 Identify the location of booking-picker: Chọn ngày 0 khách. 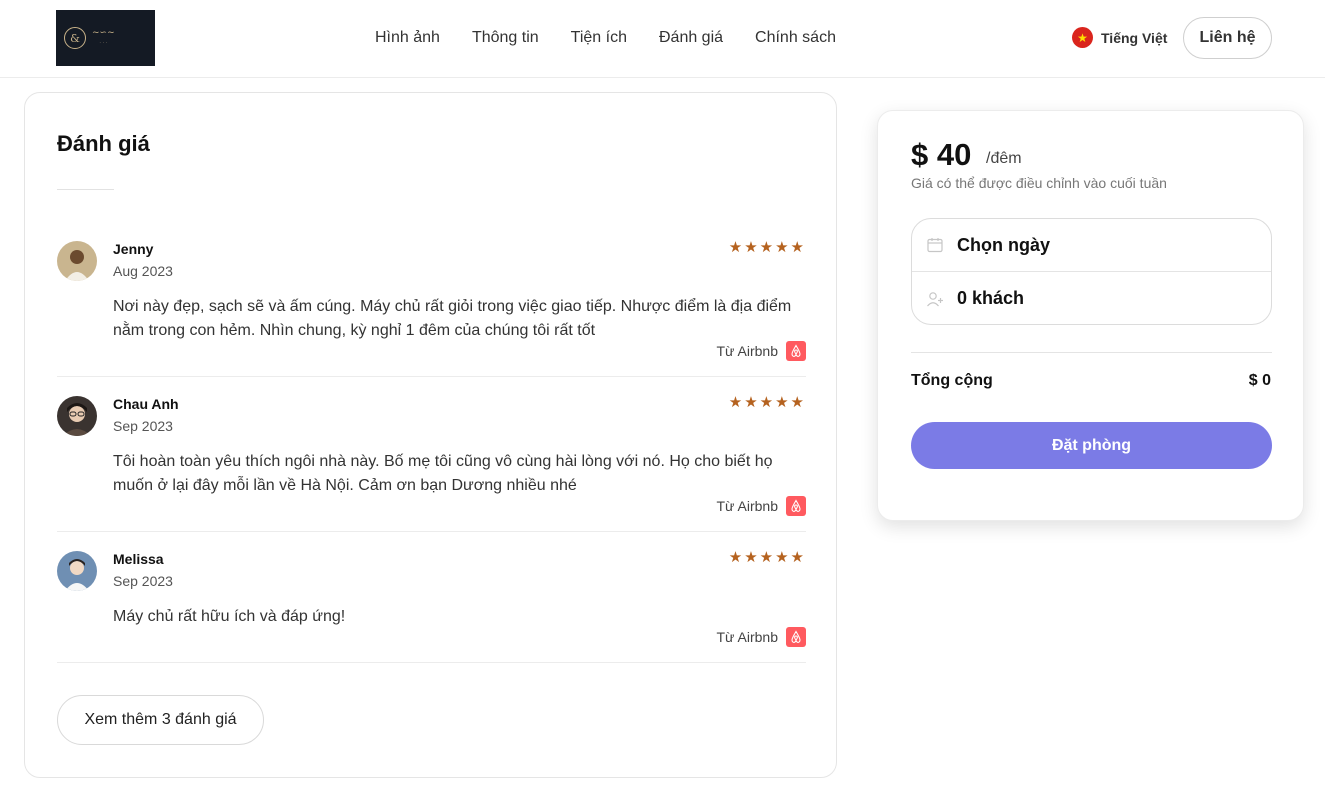
(1091, 271).